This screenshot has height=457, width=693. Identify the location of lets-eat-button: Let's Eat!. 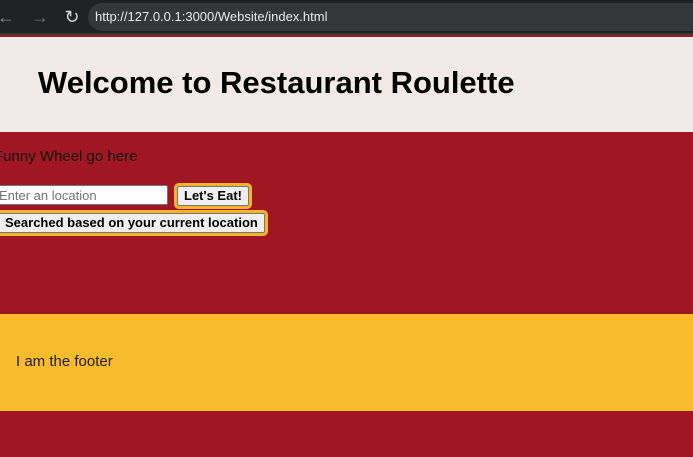
(213, 196).